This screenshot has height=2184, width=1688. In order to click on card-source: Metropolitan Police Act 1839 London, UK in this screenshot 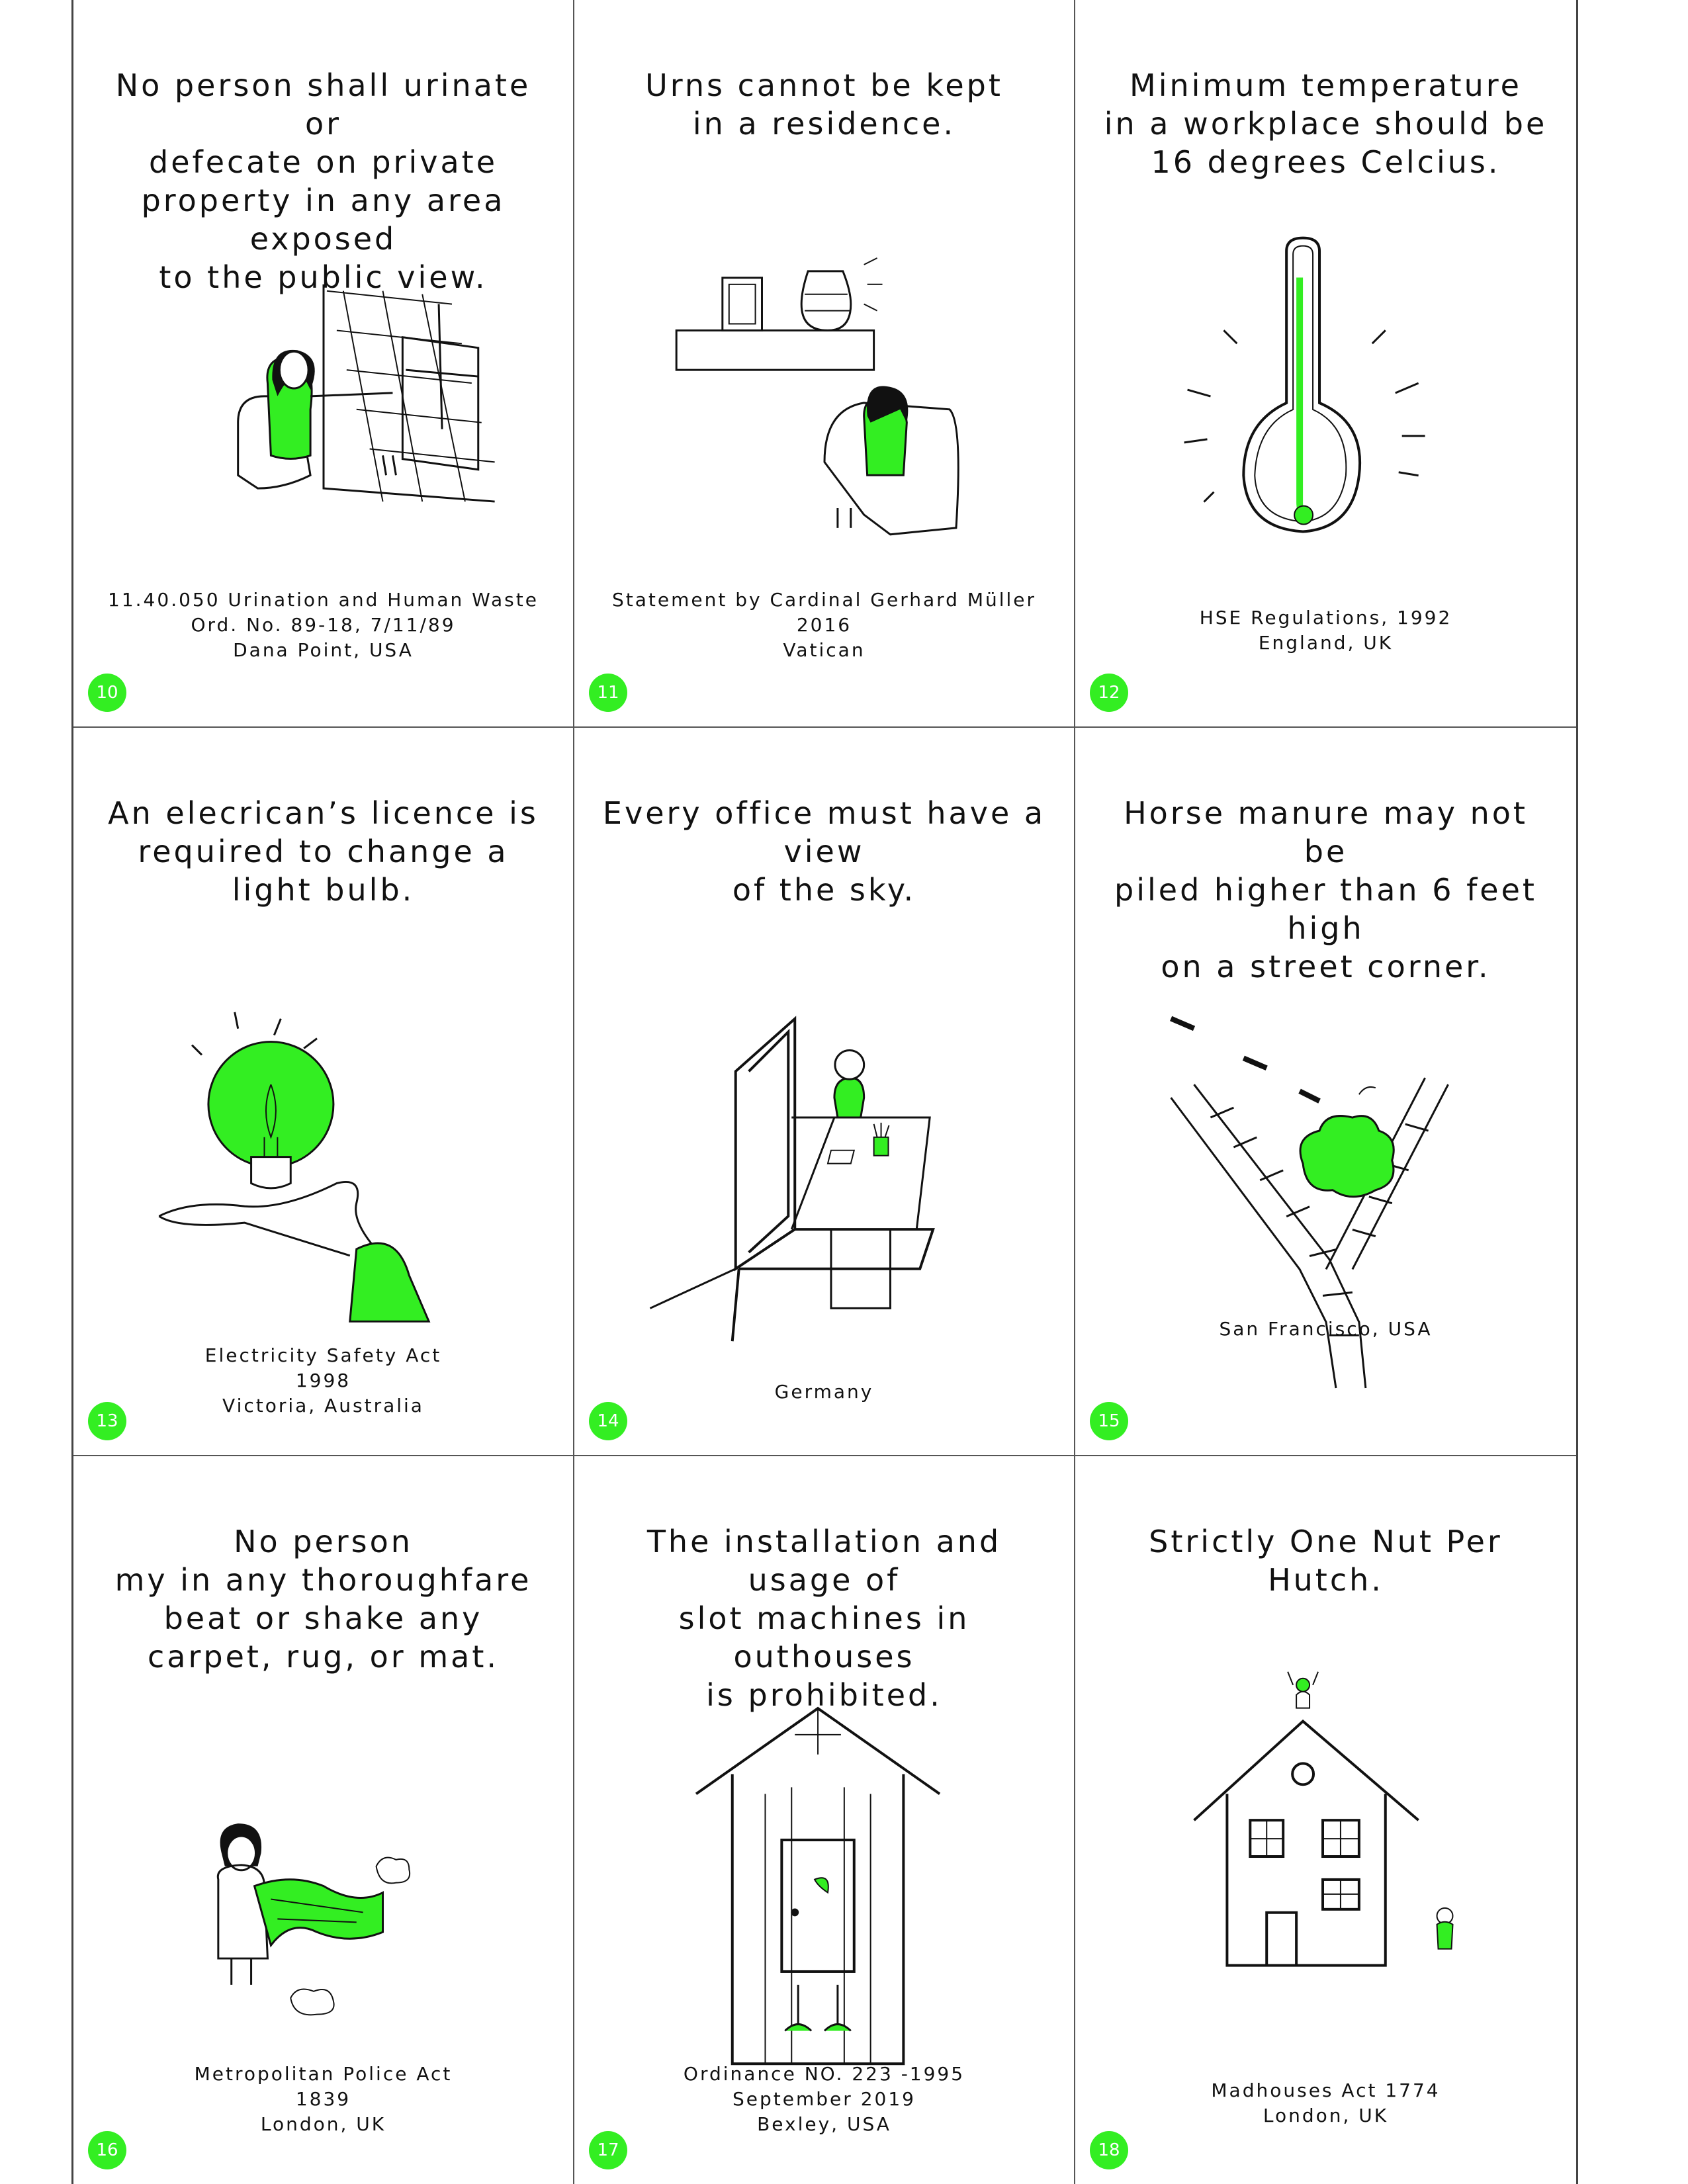, I will do `click(323, 2098)`.